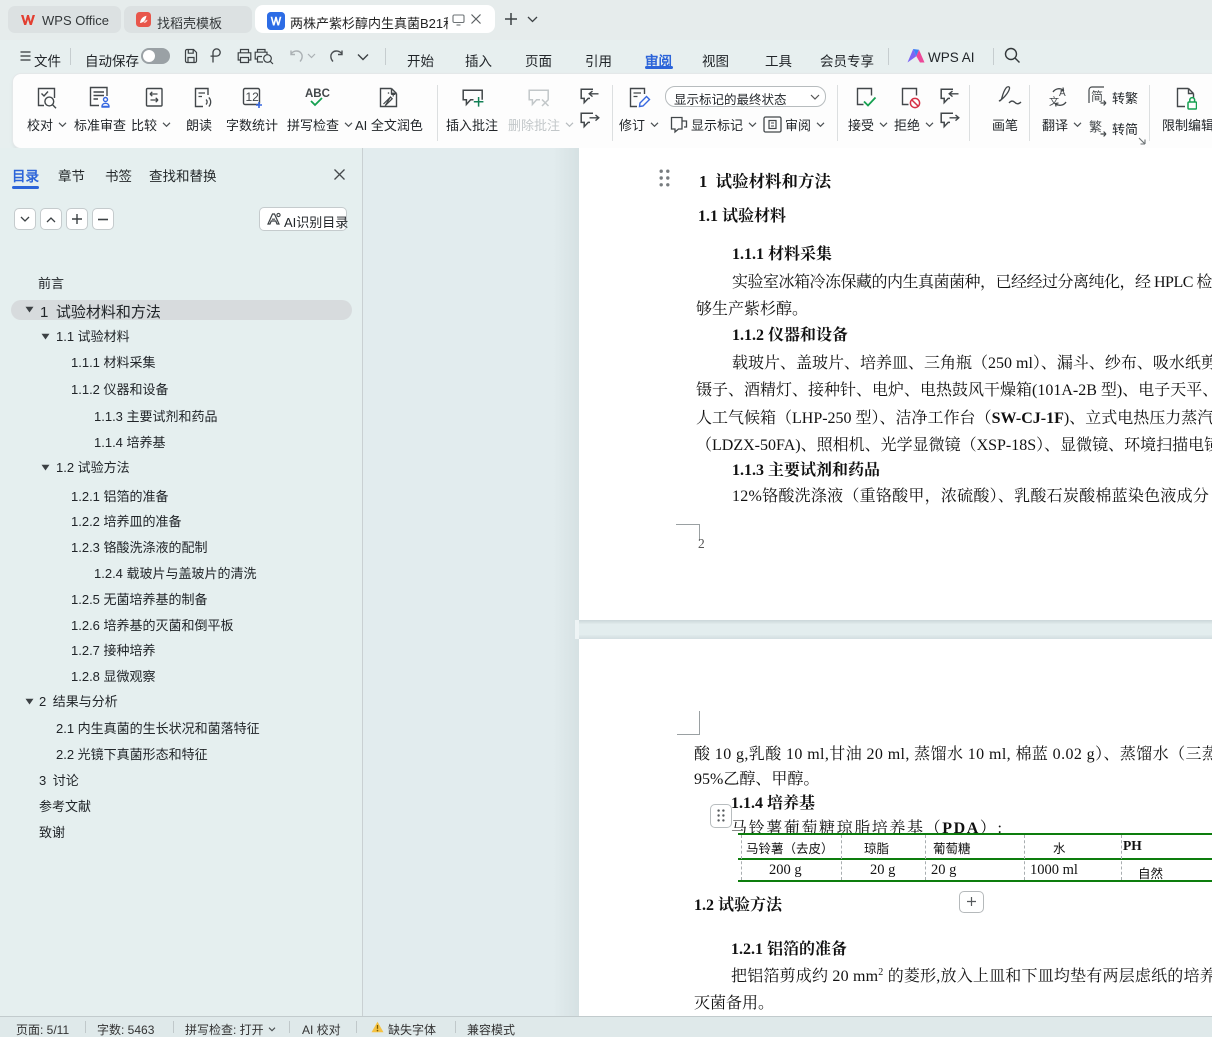 This screenshot has width=1212, height=1037. Describe the element at coordinates (1097, 97) in the screenshot. I see `svg-text: 简` at that location.